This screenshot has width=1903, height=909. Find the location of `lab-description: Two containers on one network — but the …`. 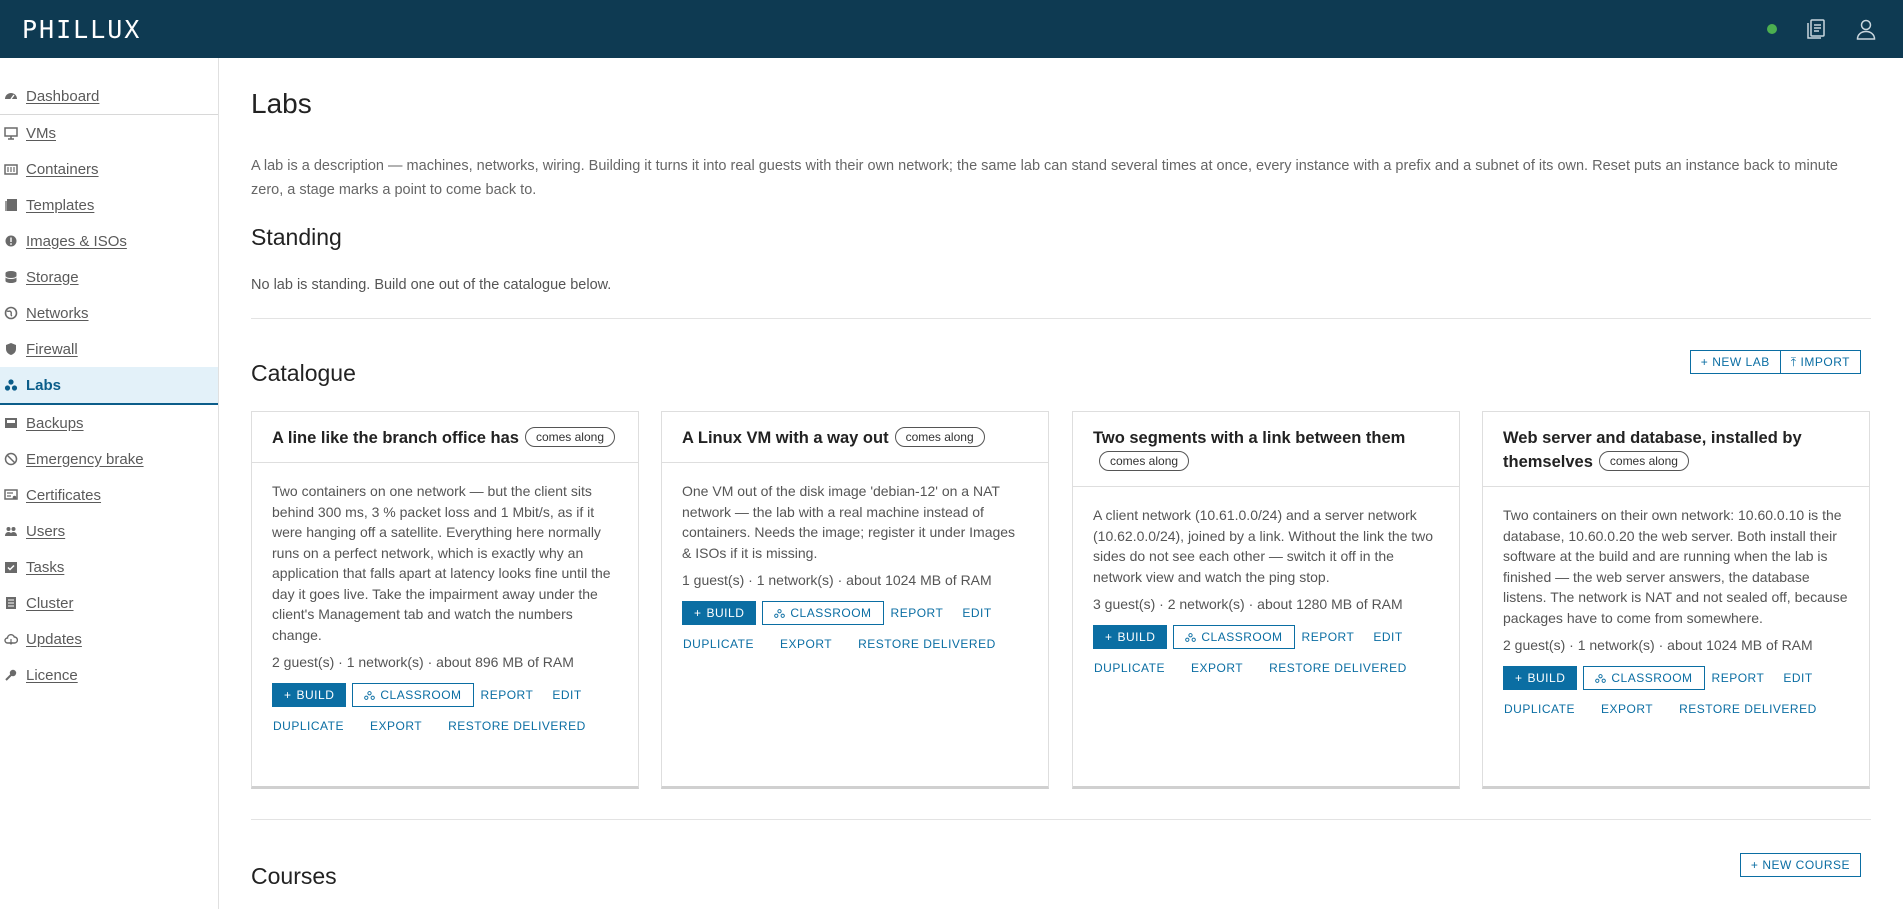

lab-description: Two containers on one network — but the … is located at coordinates (441, 563).